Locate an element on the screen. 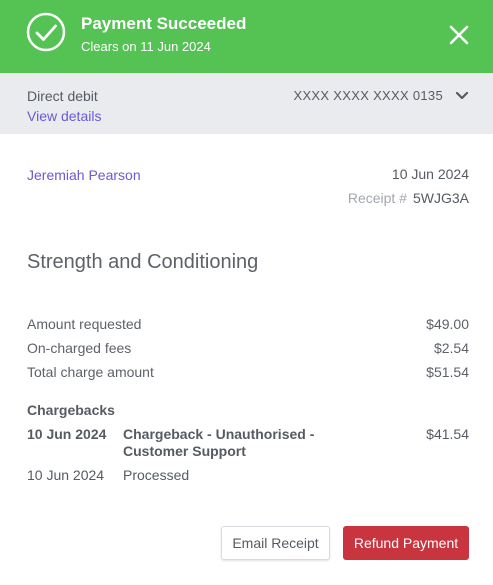 The height and width of the screenshot is (585, 493). clear-date: Clears on 11 Jun 2024 is located at coordinates (146, 46).